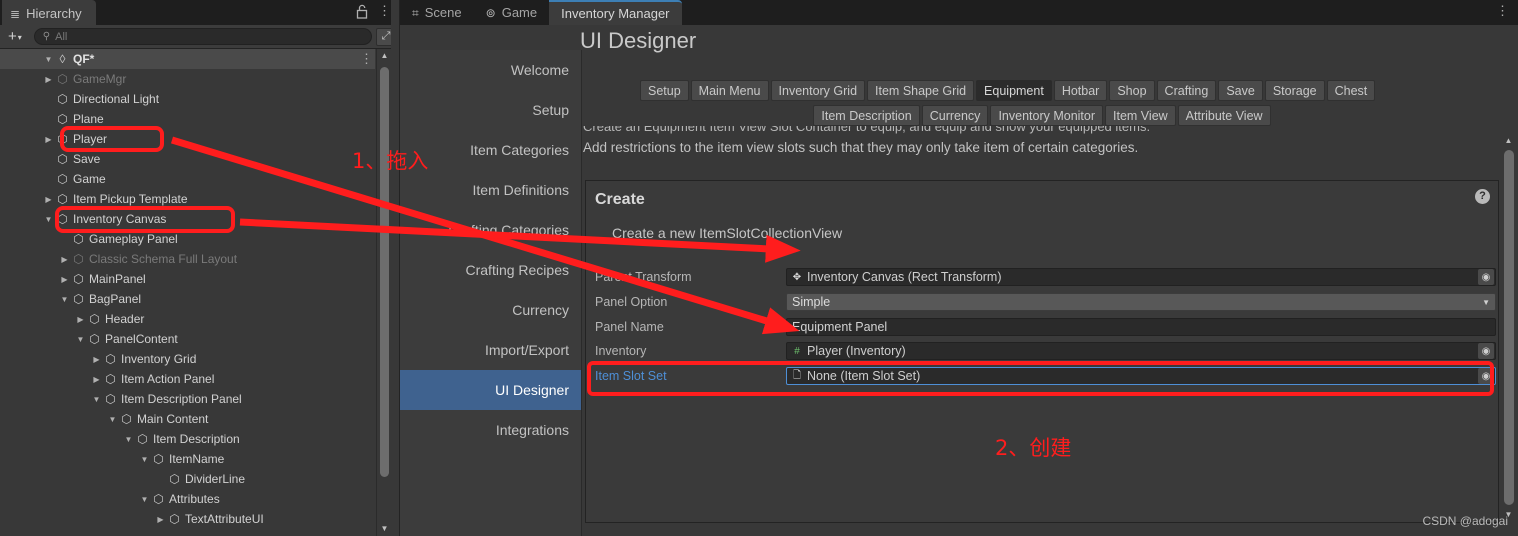 The height and width of the screenshot is (536, 1518). What do you see at coordinates (1186, 90) in the screenshot?
I see `designer-tab-crafting: Crafting` at bounding box center [1186, 90].